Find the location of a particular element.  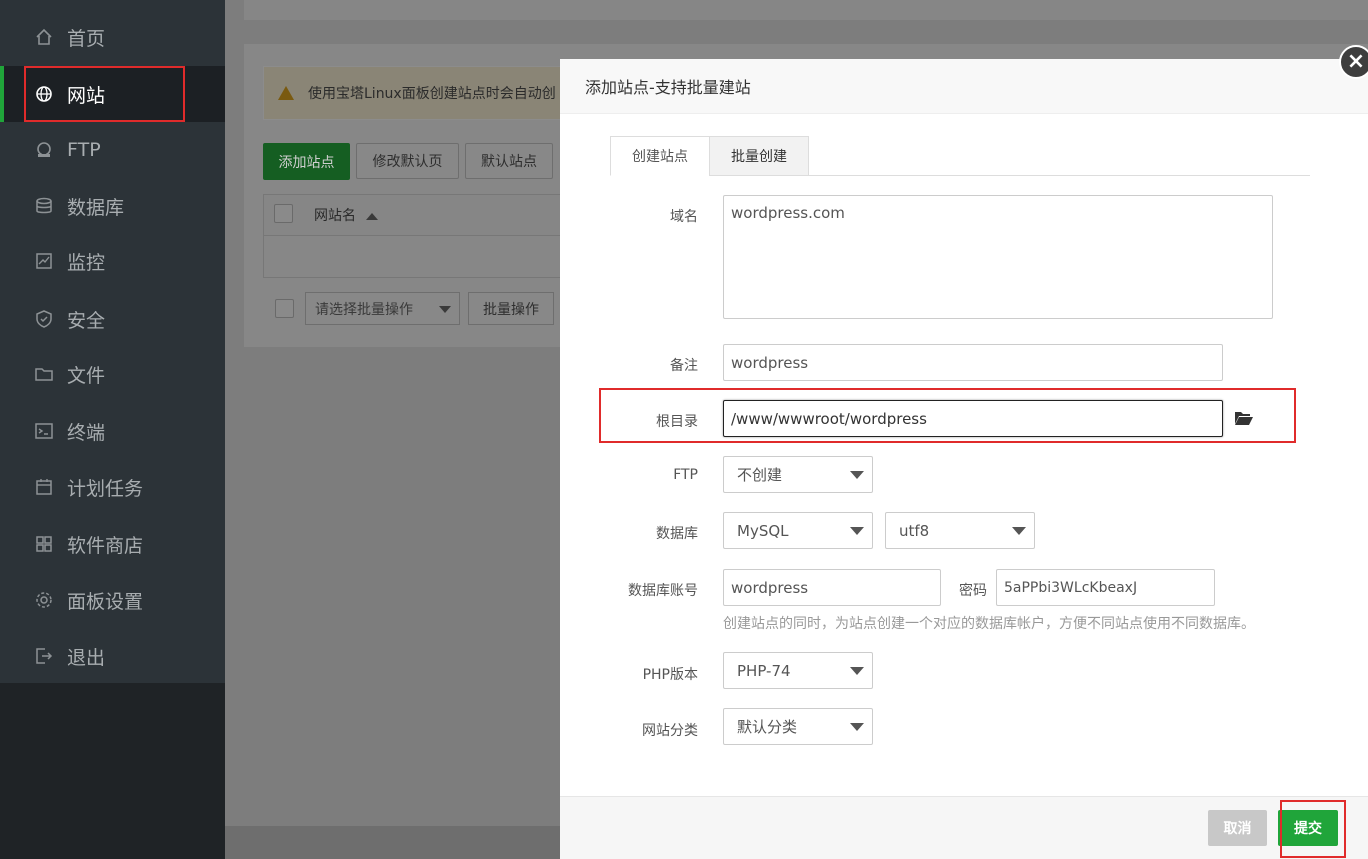

label-remark: 备注 is located at coordinates (684, 366).